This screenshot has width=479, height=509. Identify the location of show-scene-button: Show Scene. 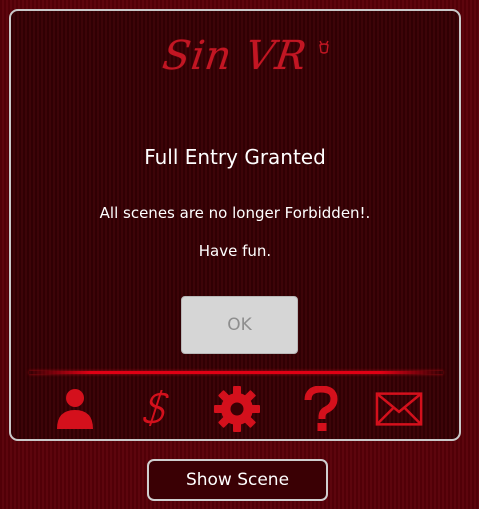
(237, 480).